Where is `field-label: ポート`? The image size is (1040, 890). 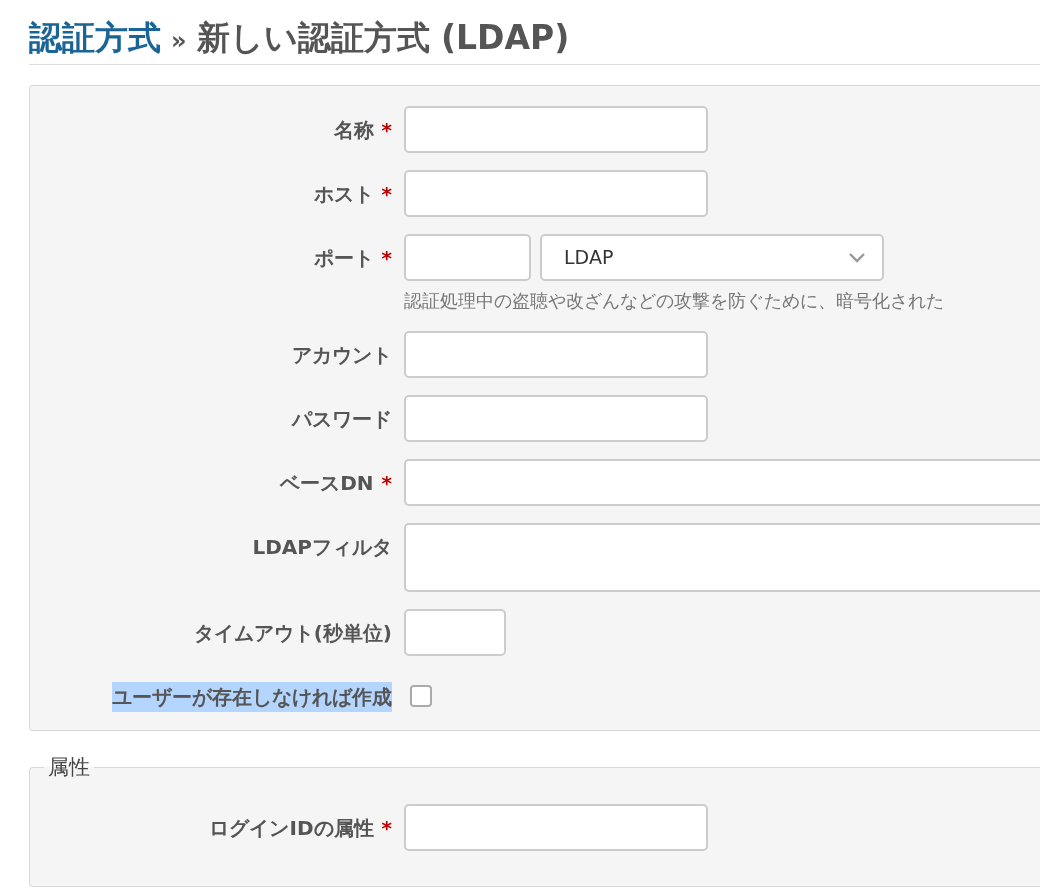
field-label: ポート is located at coordinates (343, 258).